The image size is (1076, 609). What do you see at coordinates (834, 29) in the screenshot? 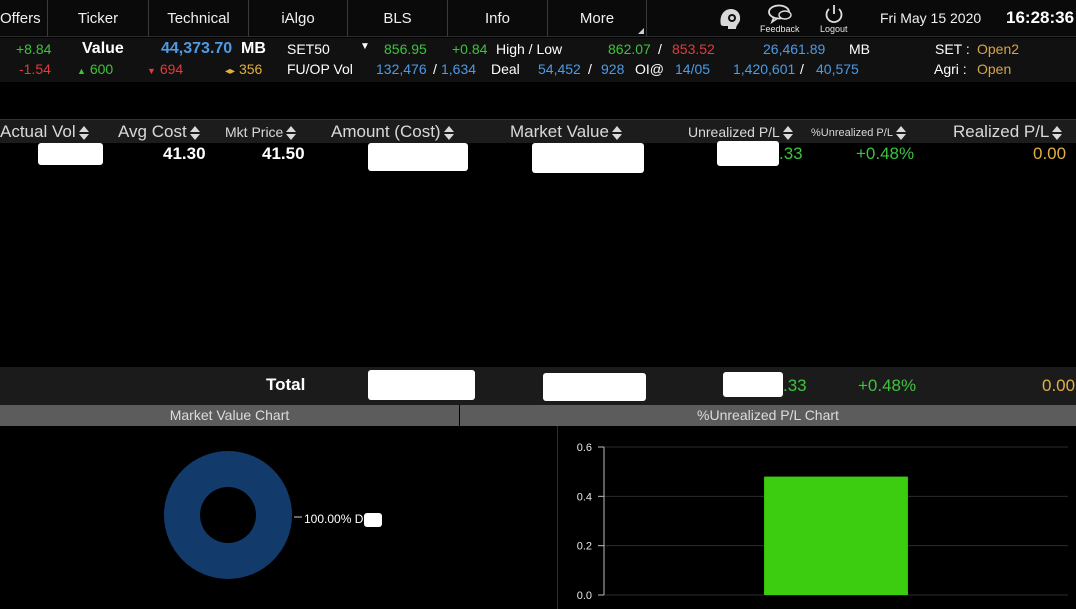
I see `logout-label: Logout` at bounding box center [834, 29].